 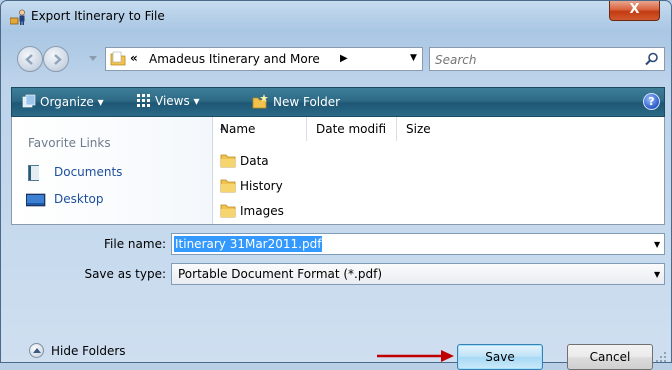 I want to click on organize-icon, so click(x=29, y=101).